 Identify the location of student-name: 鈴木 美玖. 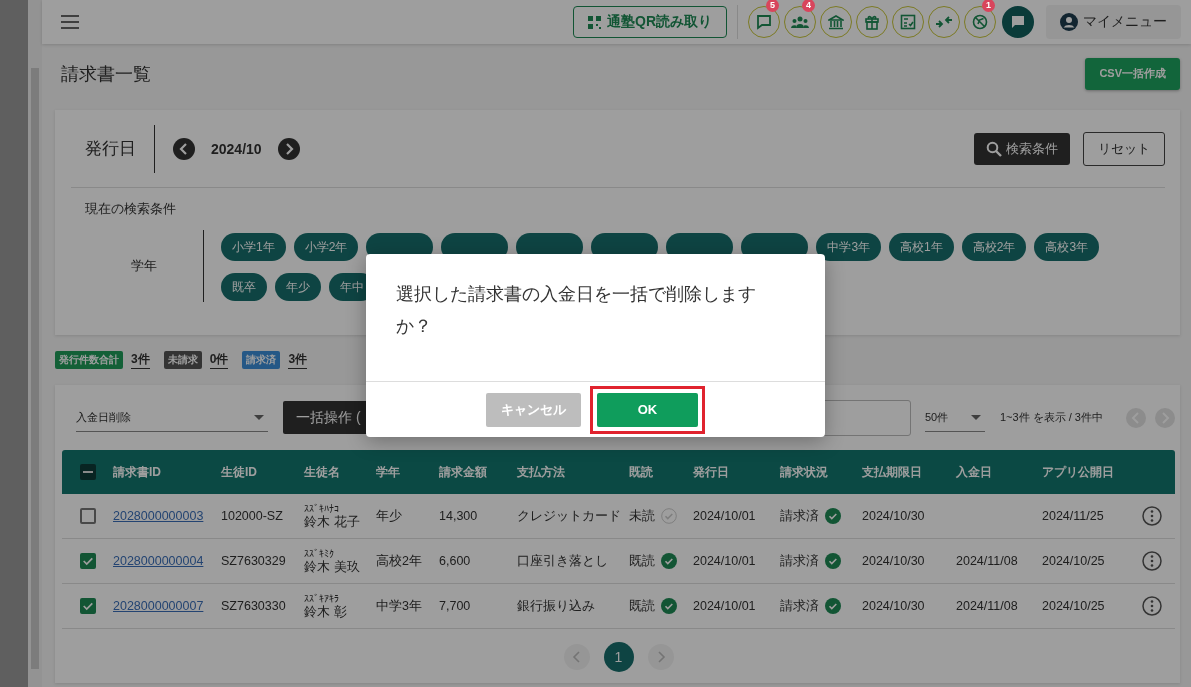
(332, 566).